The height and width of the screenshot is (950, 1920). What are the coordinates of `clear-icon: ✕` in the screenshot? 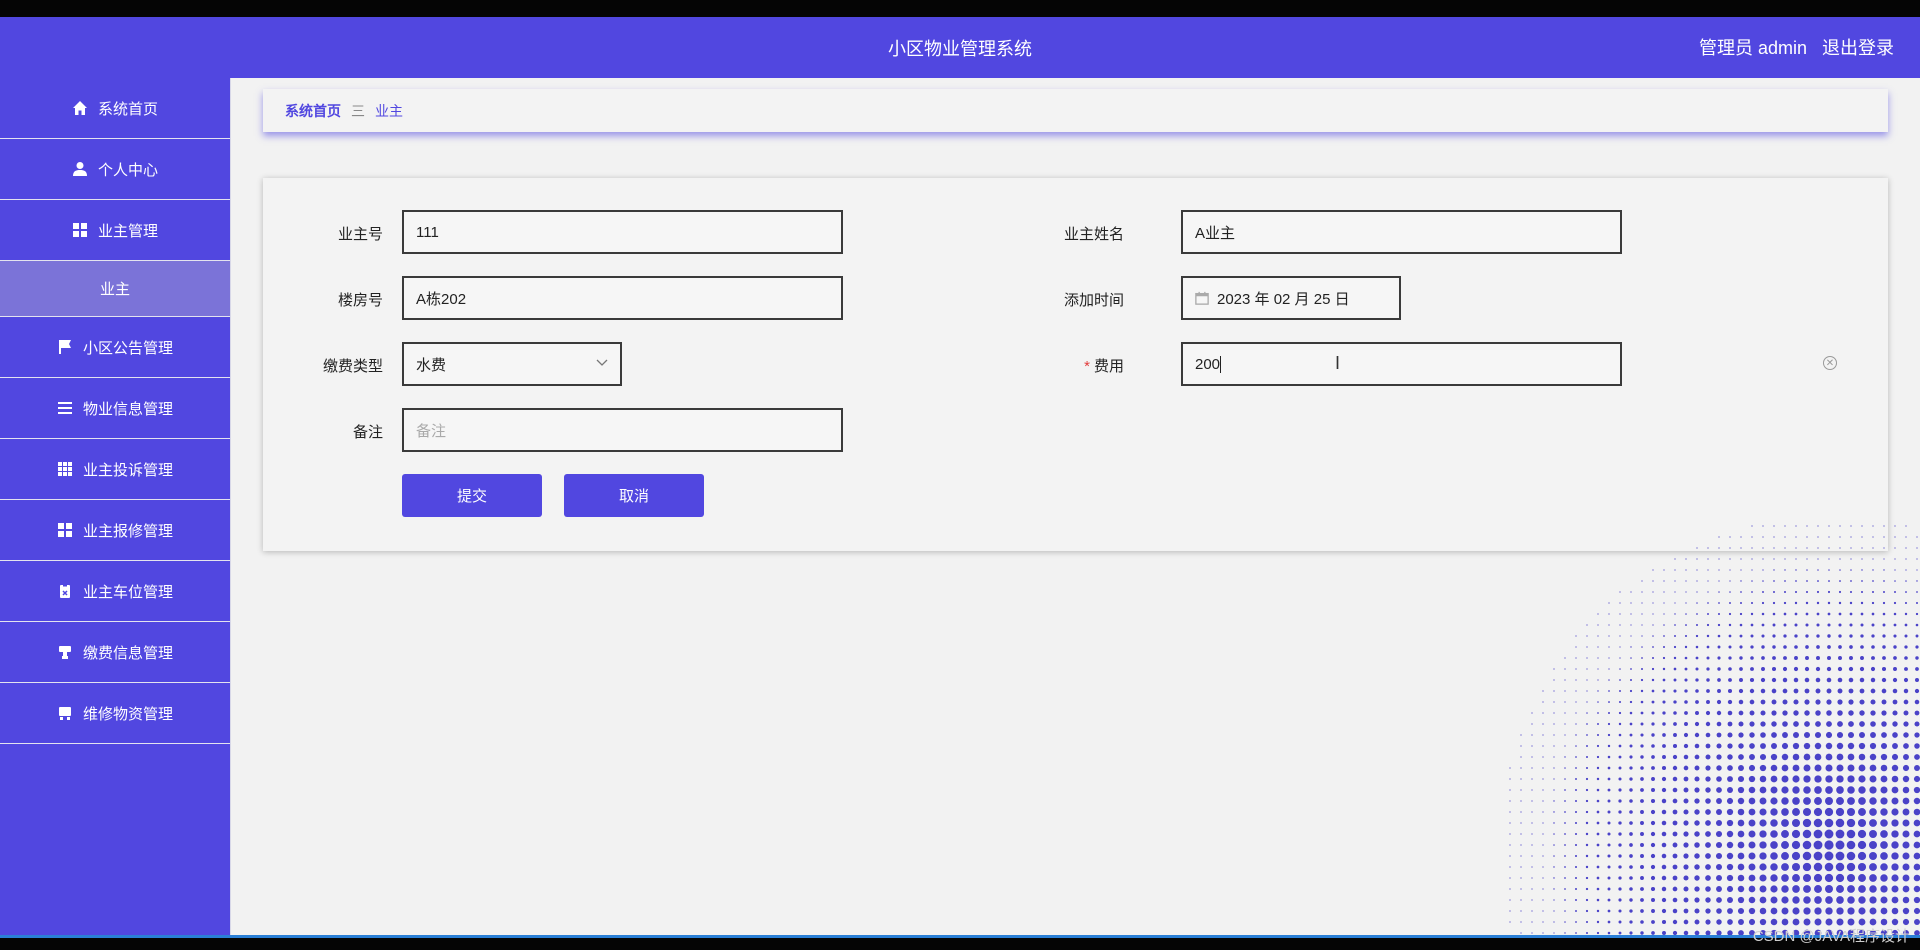 It's located at (1830, 363).